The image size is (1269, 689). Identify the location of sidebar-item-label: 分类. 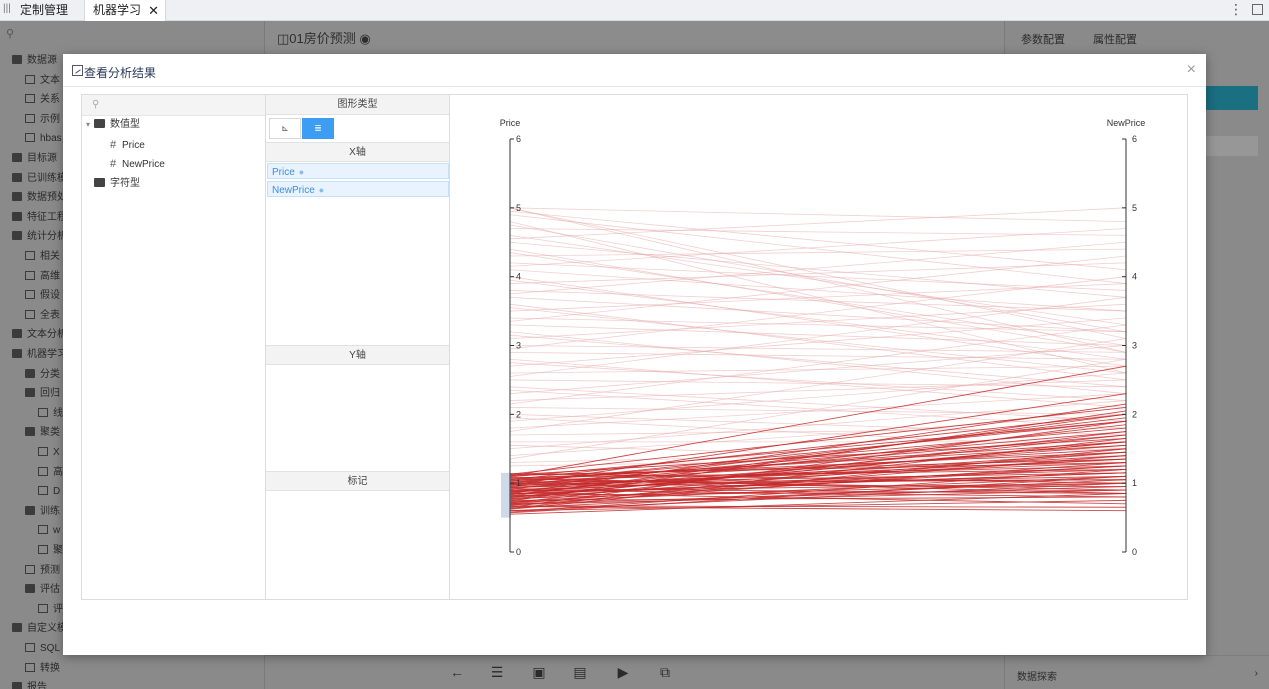
(50, 374).